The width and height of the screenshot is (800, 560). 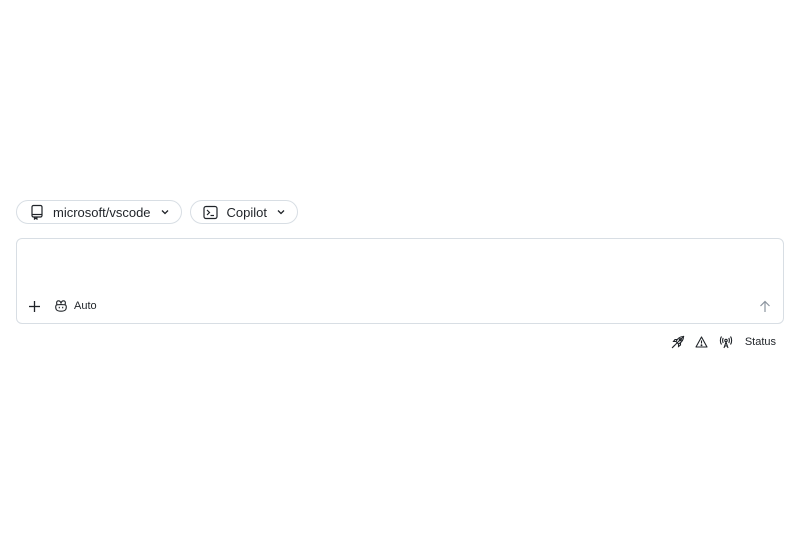 I want to click on status-bar: Status, so click(x=723, y=342).